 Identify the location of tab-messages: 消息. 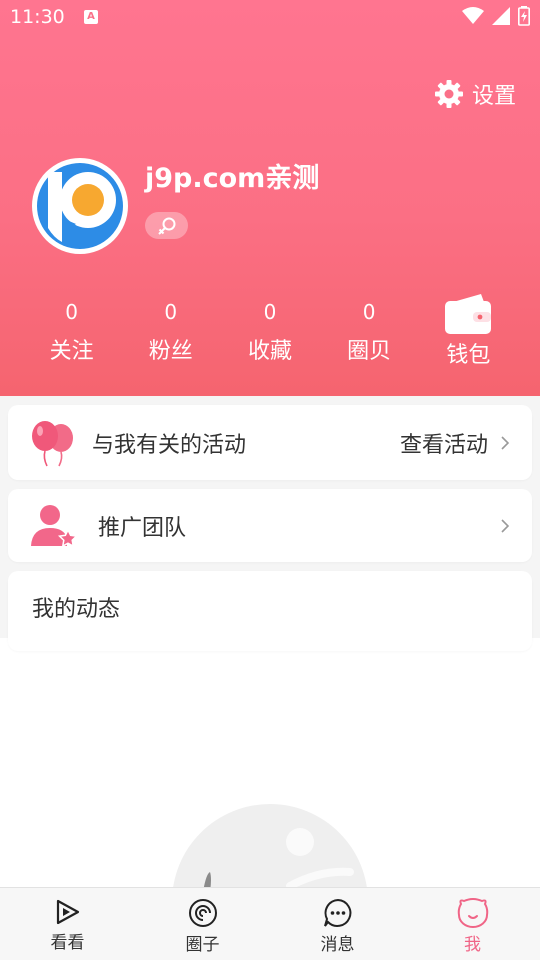
(337, 924).